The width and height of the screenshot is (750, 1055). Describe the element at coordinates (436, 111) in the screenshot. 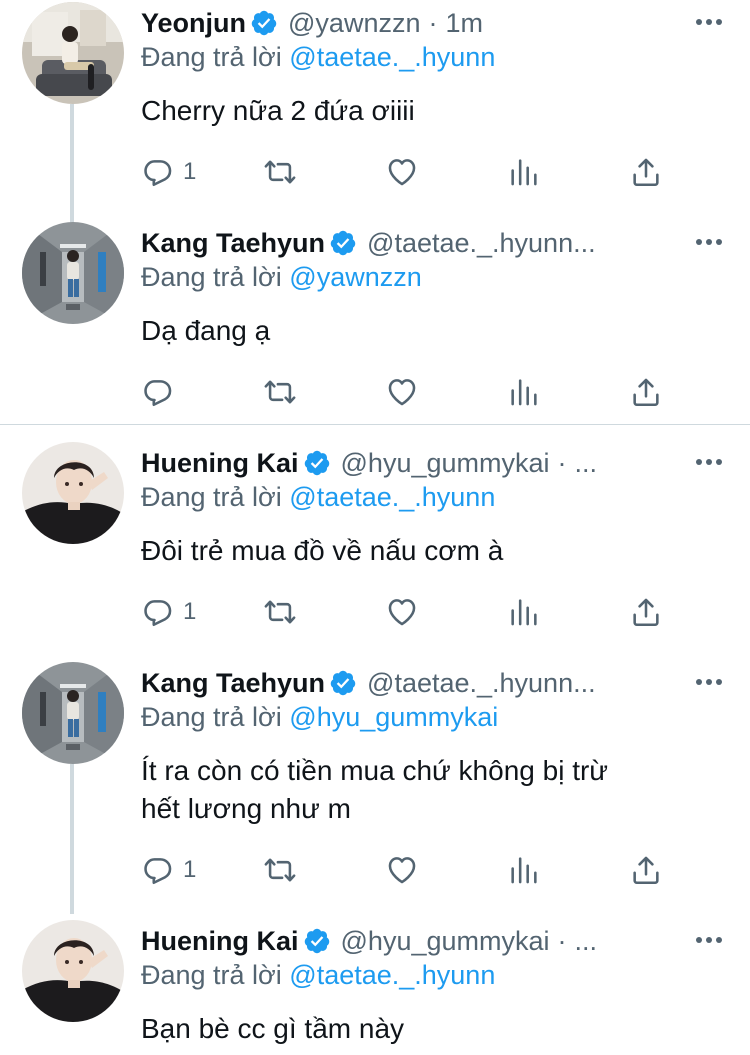

I see `tweet-text: Cherry nữa 2 đứa ơiiii` at that location.